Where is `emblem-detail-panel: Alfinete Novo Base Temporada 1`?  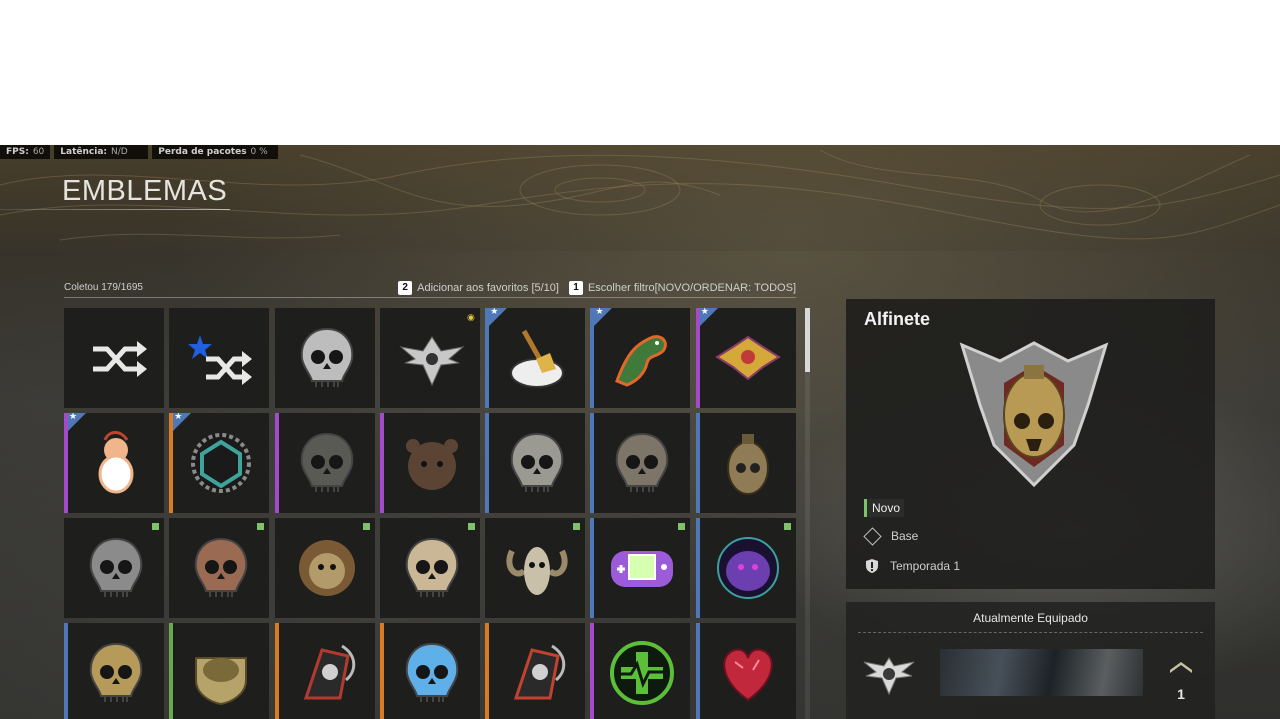 emblem-detail-panel: Alfinete Novo Base Temporada 1 is located at coordinates (1030, 444).